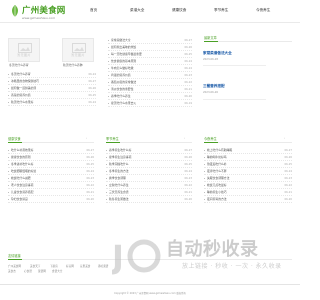  Describe the element at coordinates (24, 55) in the screenshot. I see `thumbnail-placeholder-text: 暂无图片` at that location.